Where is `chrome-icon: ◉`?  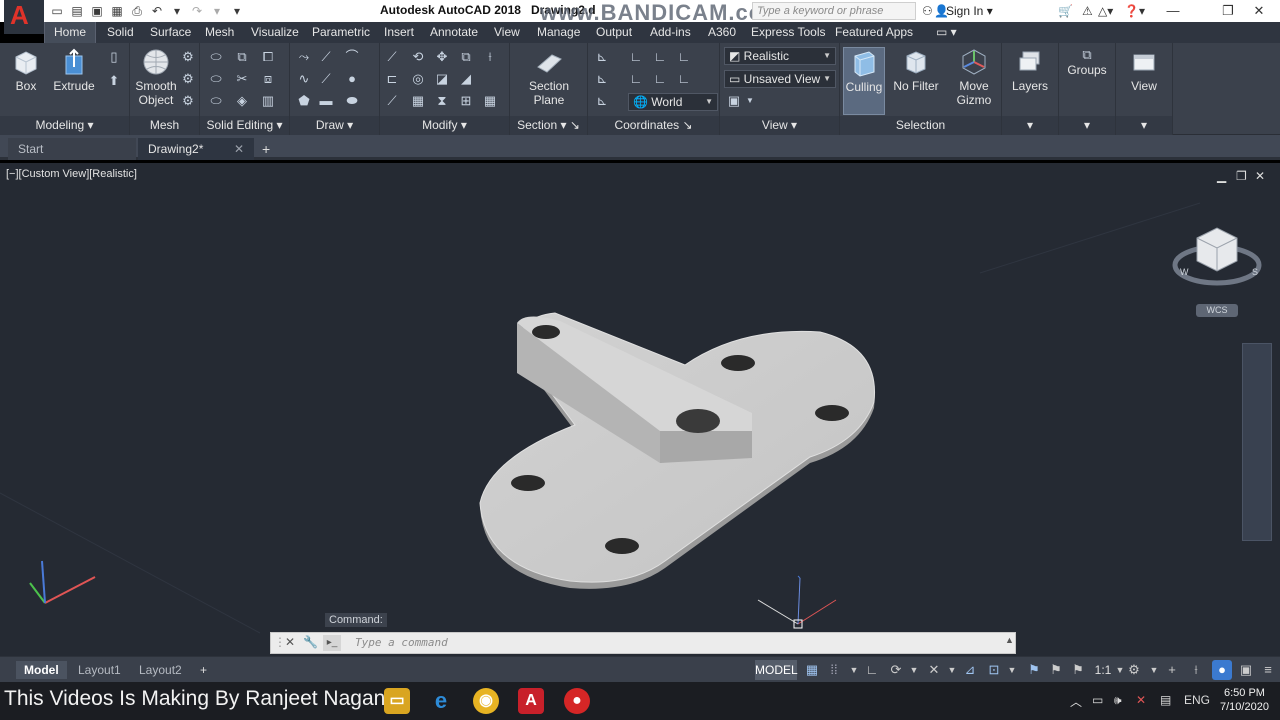 chrome-icon: ◉ is located at coordinates (486, 701).